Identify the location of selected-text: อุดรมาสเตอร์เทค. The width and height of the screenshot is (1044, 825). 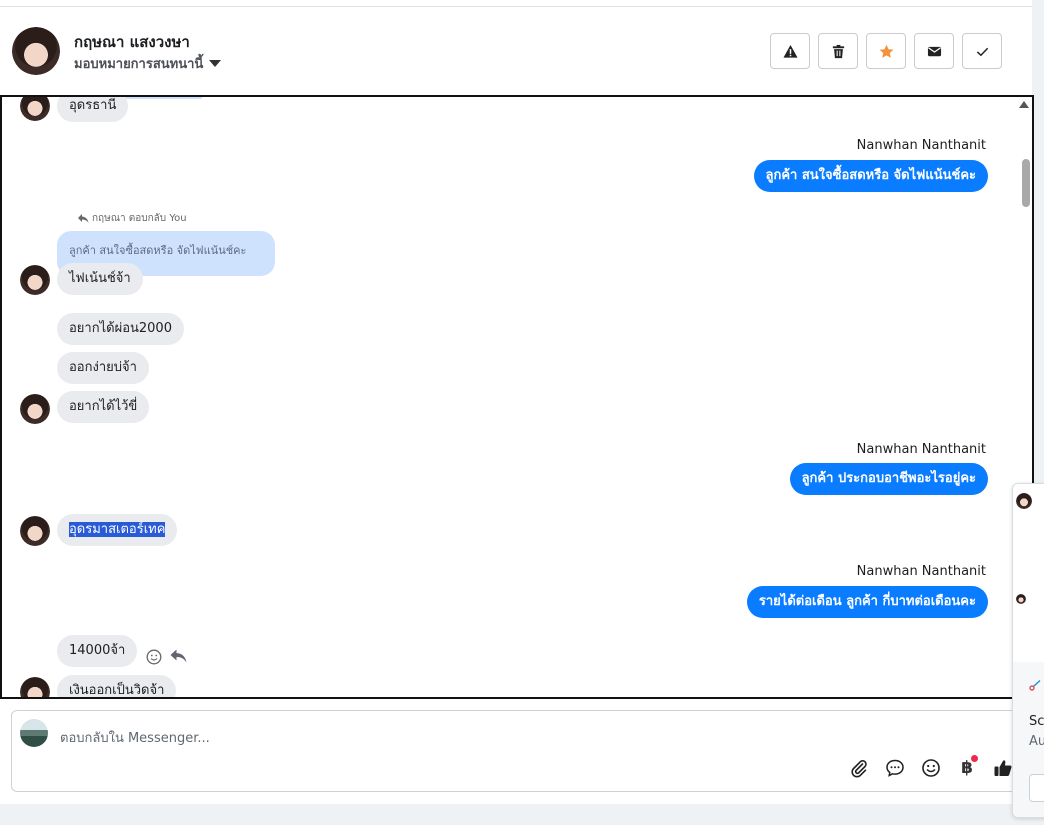
(117, 529).